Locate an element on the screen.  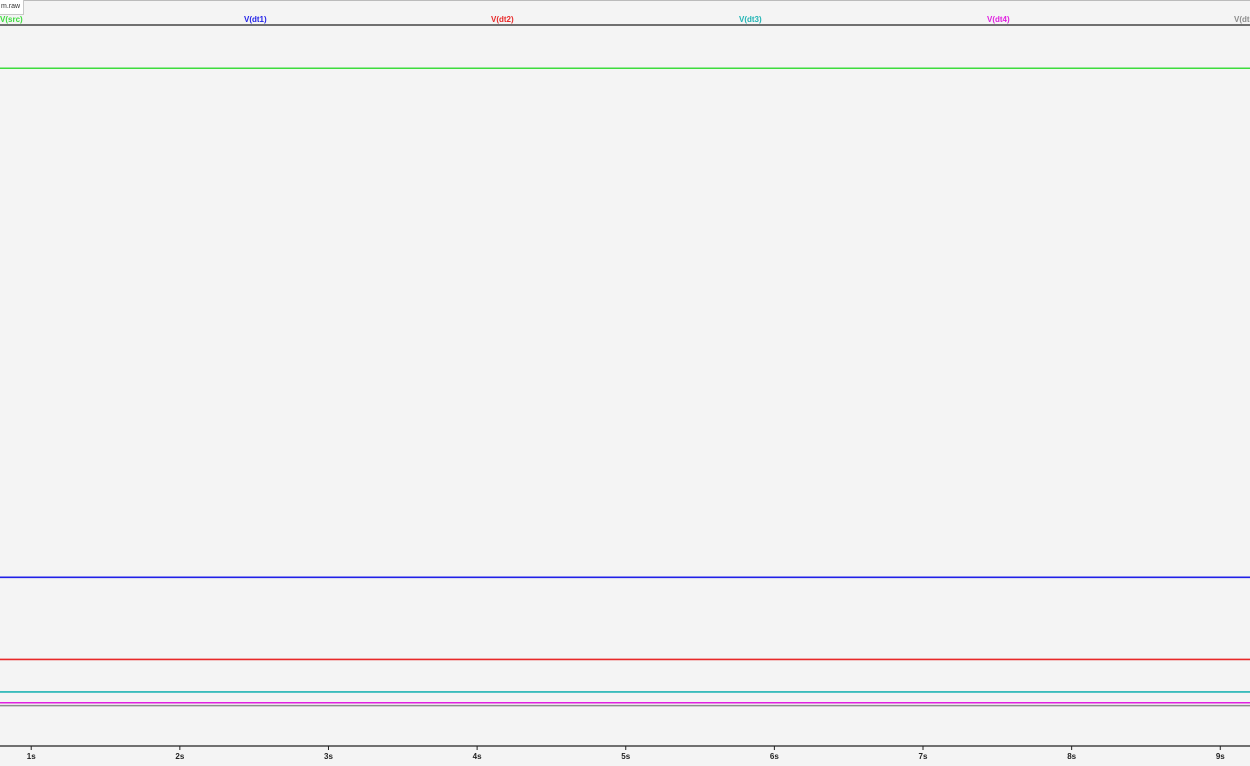
x-tick-label: 1s is located at coordinates (31, 756).